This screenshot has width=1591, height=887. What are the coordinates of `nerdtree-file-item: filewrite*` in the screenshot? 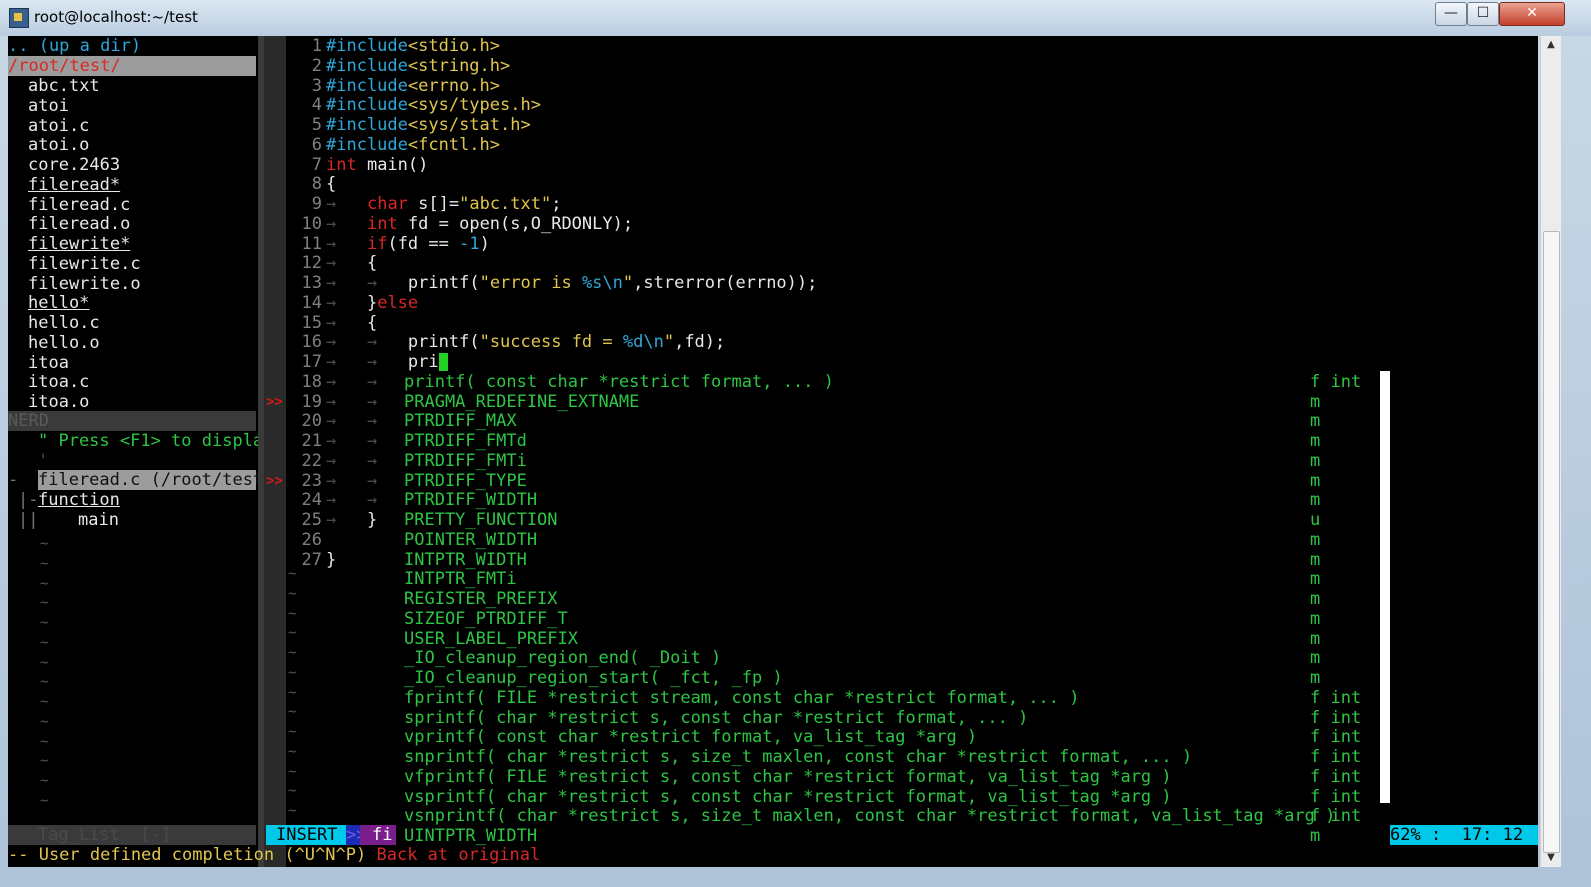 It's located at (70, 244).